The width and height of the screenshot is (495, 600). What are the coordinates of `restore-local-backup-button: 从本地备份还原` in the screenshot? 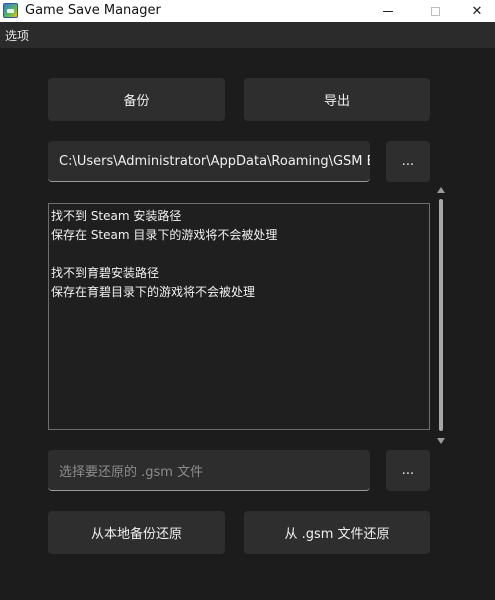 It's located at (136, 532).